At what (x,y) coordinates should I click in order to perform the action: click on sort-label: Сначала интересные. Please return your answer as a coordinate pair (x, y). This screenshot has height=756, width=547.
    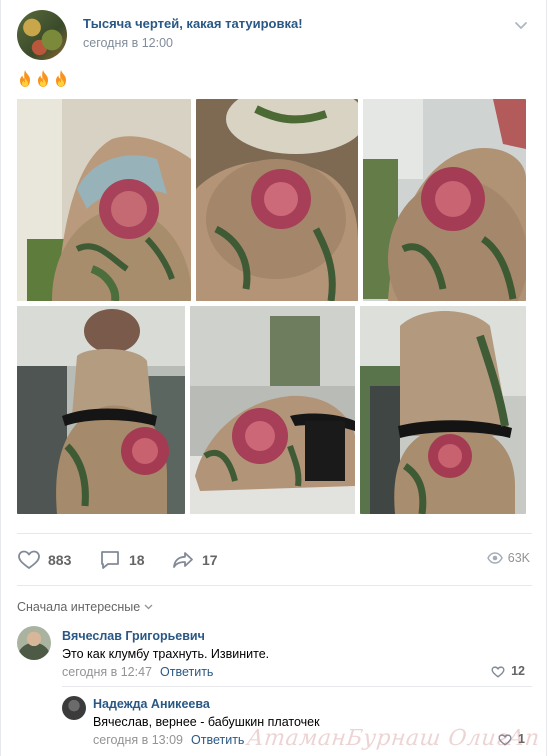
    Looking at the image, I should click on (79, 607).